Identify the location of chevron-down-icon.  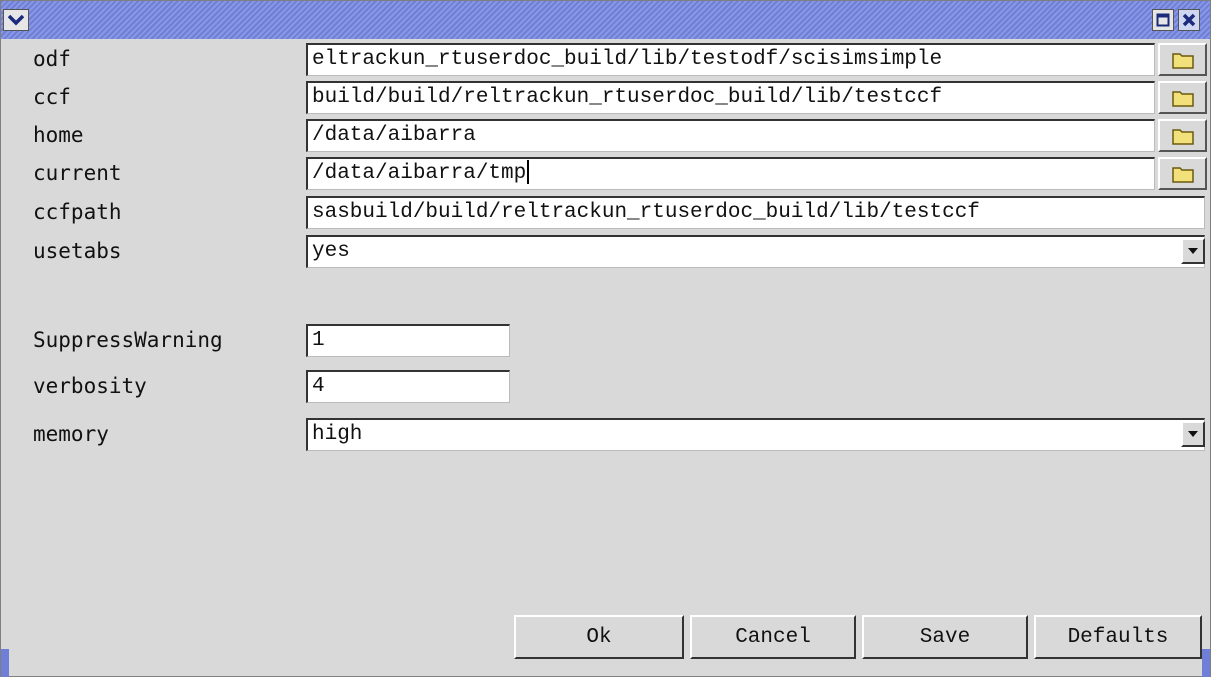
(16, 20).